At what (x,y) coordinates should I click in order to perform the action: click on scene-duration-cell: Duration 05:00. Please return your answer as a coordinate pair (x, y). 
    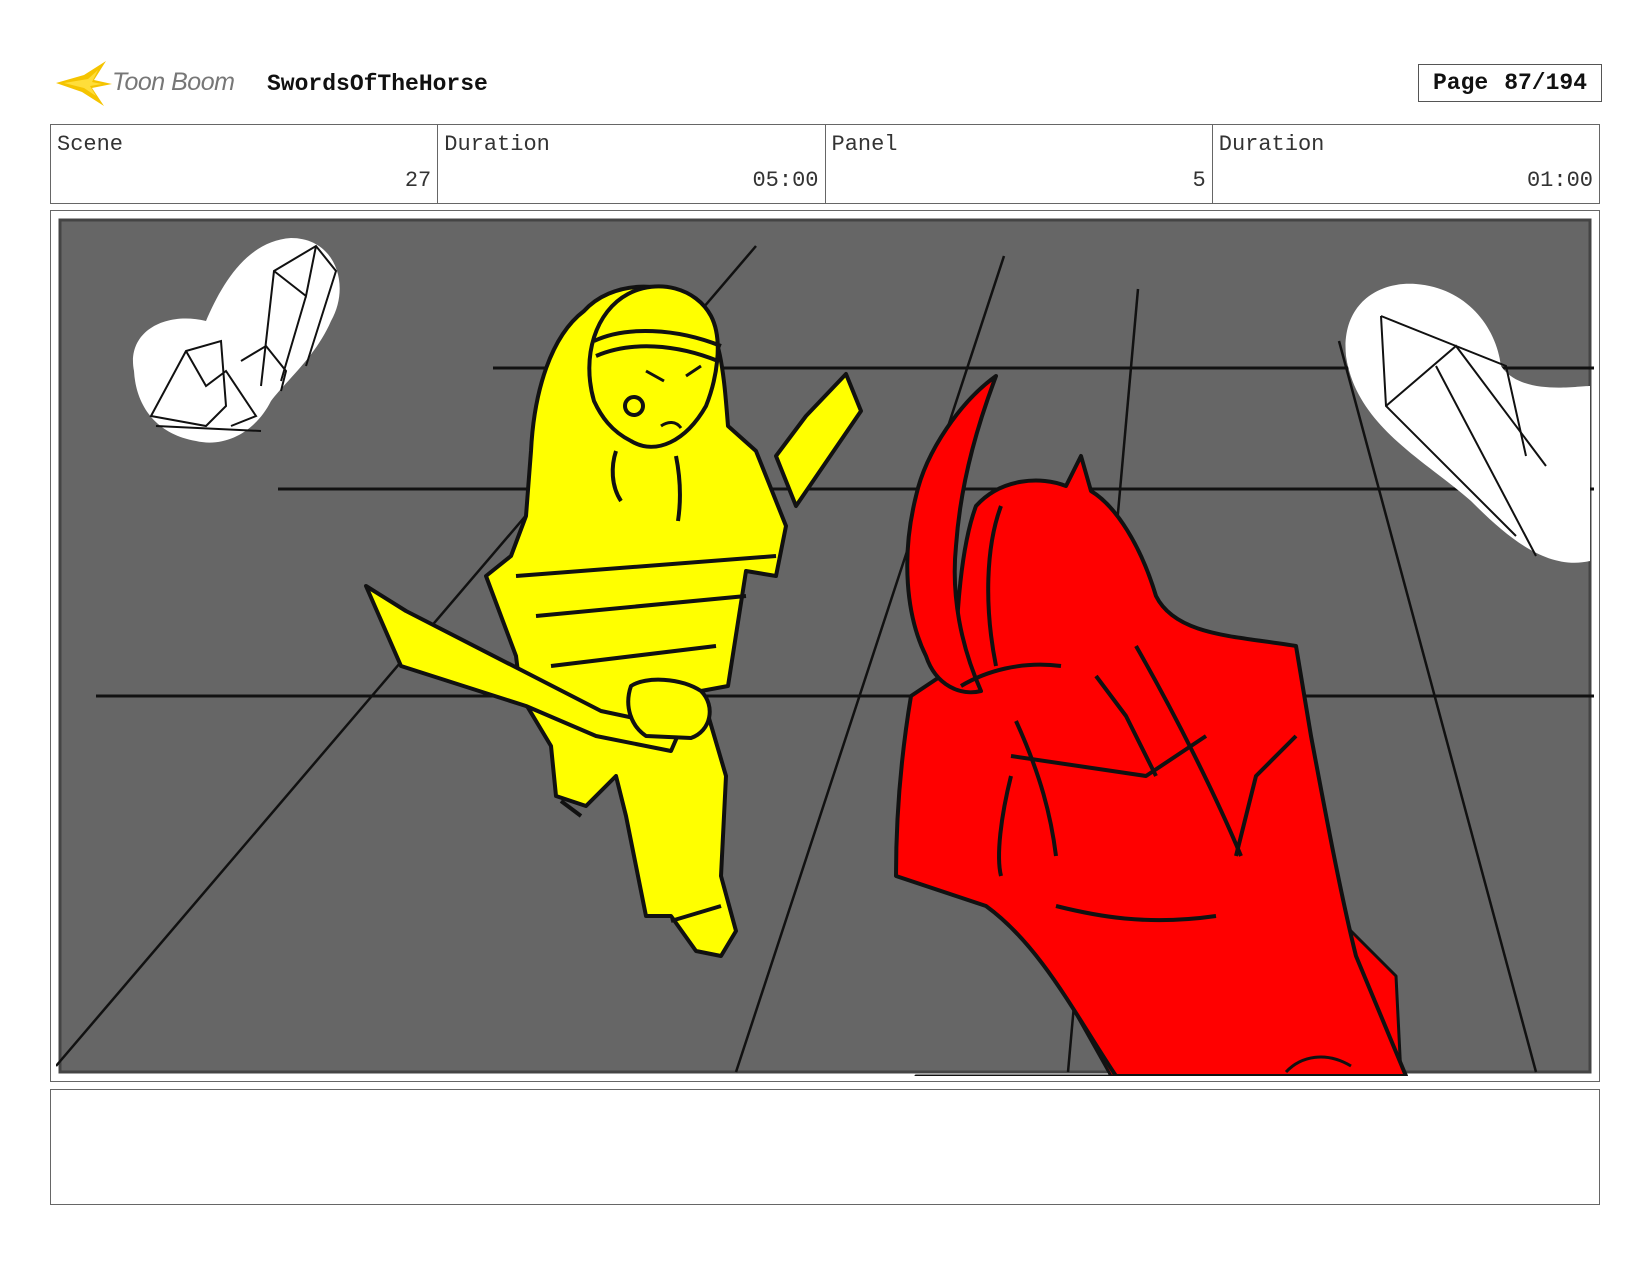
    Looking at the image, I should click on (632, 164).